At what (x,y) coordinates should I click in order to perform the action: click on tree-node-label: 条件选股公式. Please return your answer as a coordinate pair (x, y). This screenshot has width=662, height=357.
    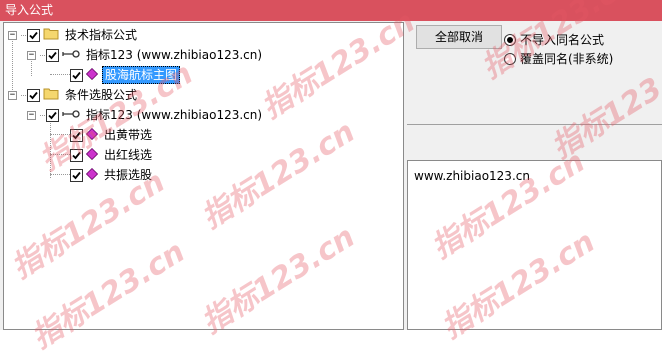
    Looking at the image, I should click on (101, 95).